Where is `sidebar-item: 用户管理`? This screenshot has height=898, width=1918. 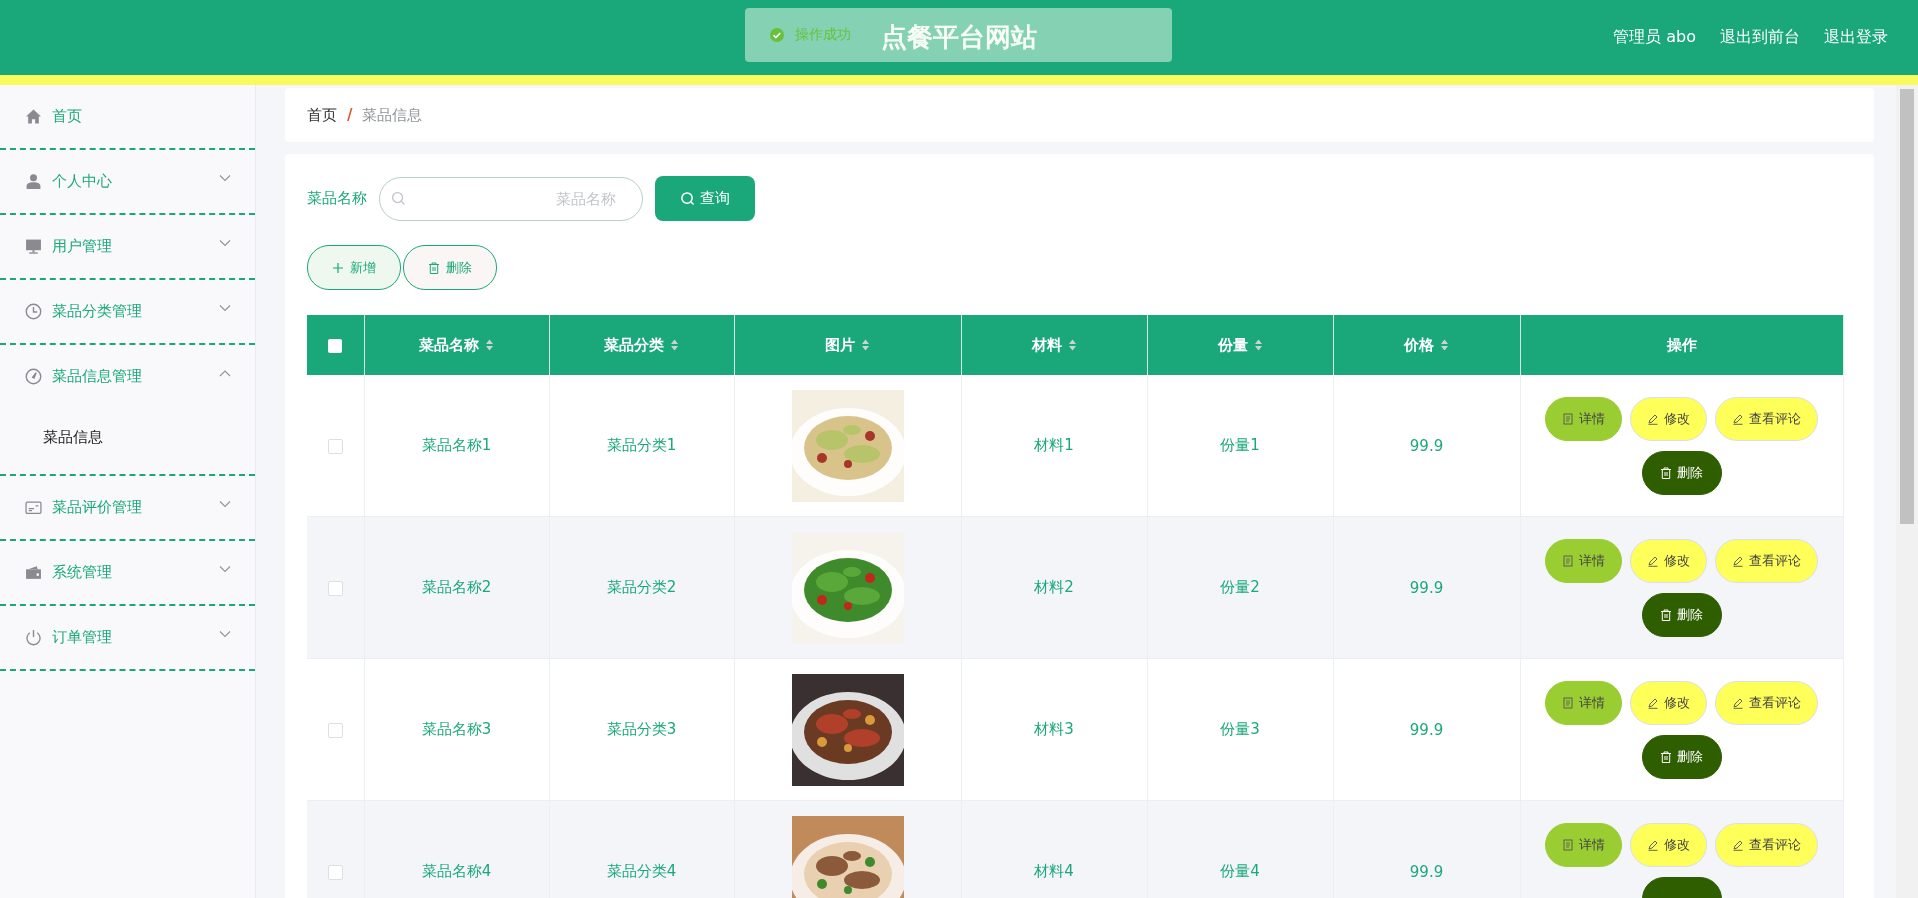
sidebar-item: 用户管理 is located at coordinates (127, 246).